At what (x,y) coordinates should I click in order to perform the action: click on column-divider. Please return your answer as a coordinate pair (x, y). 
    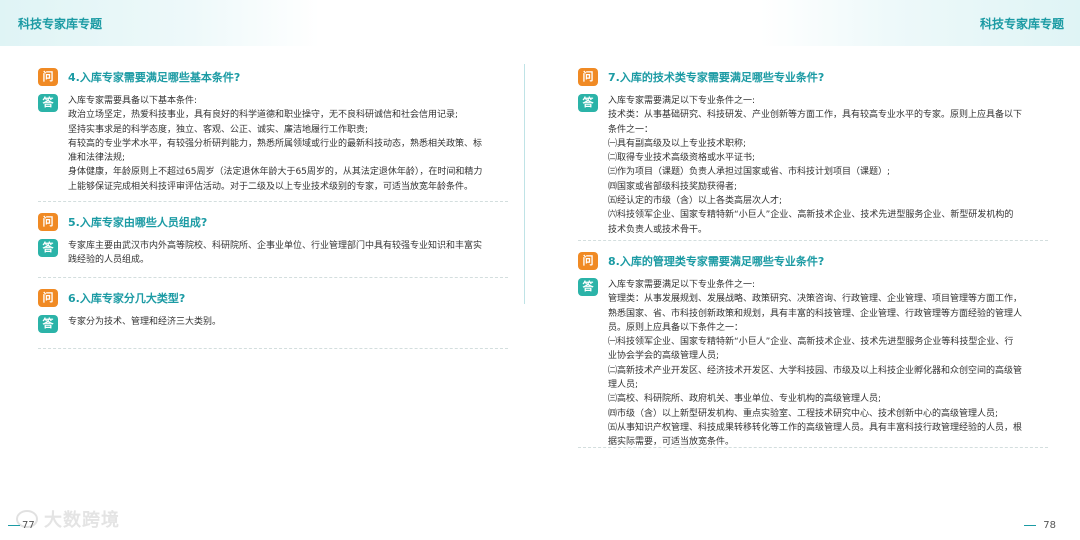
    Looking at the image, I should click on (524, 184).